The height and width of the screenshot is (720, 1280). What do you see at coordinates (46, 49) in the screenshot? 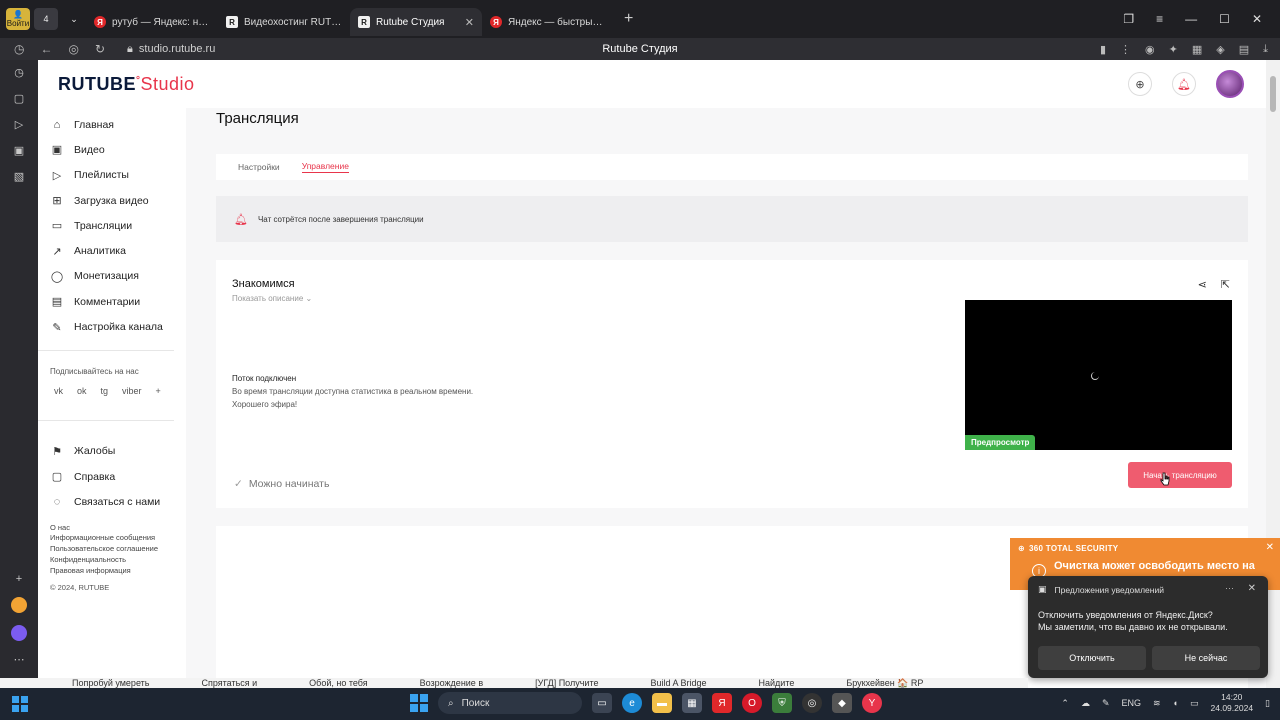
I see `back-icon: ←` at bounding box center [46, 49].